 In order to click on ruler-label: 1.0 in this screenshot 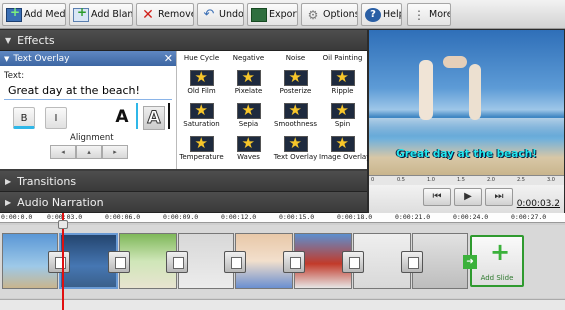, I will do `click(431, 180)`.